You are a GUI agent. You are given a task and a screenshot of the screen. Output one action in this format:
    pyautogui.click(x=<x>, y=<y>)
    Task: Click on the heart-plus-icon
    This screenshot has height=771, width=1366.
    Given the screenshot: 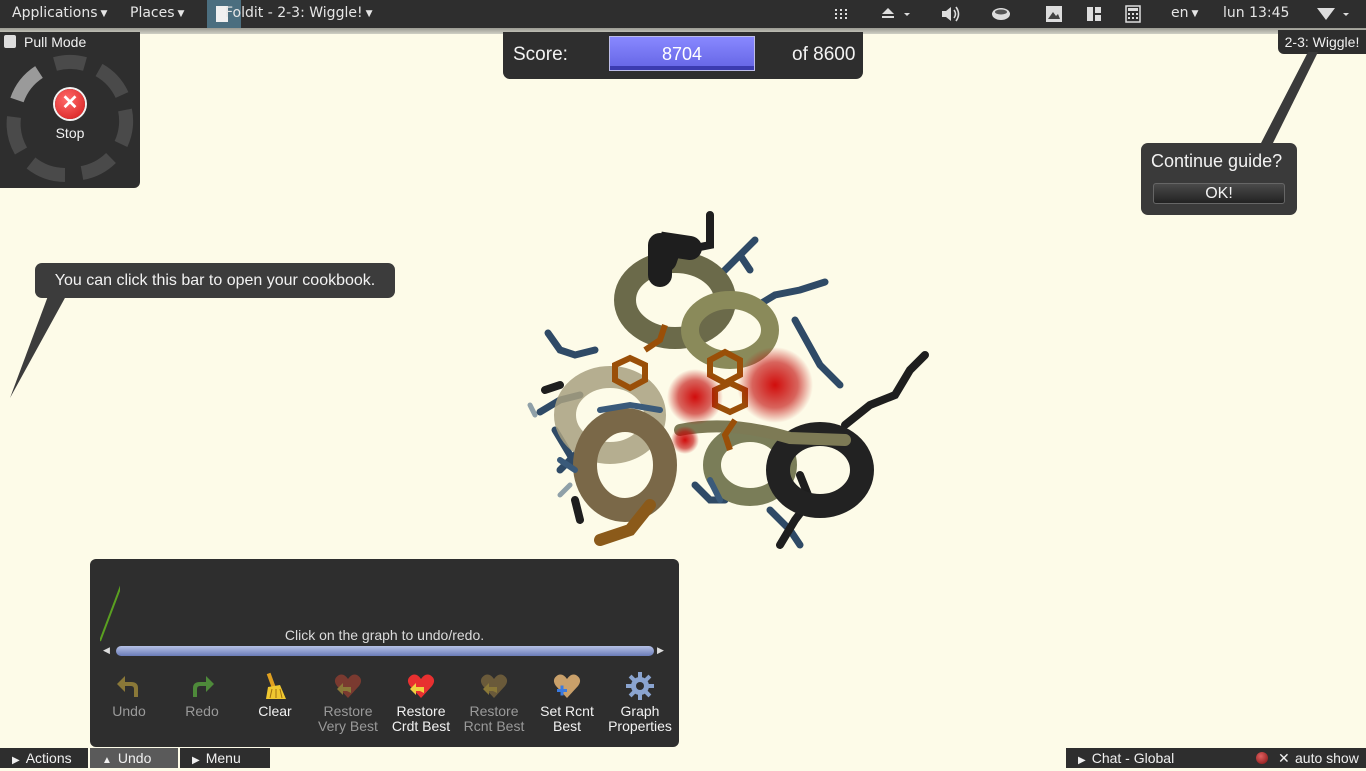 What is the action you would take?
    pyautogui.click(x=567, y=686)
    